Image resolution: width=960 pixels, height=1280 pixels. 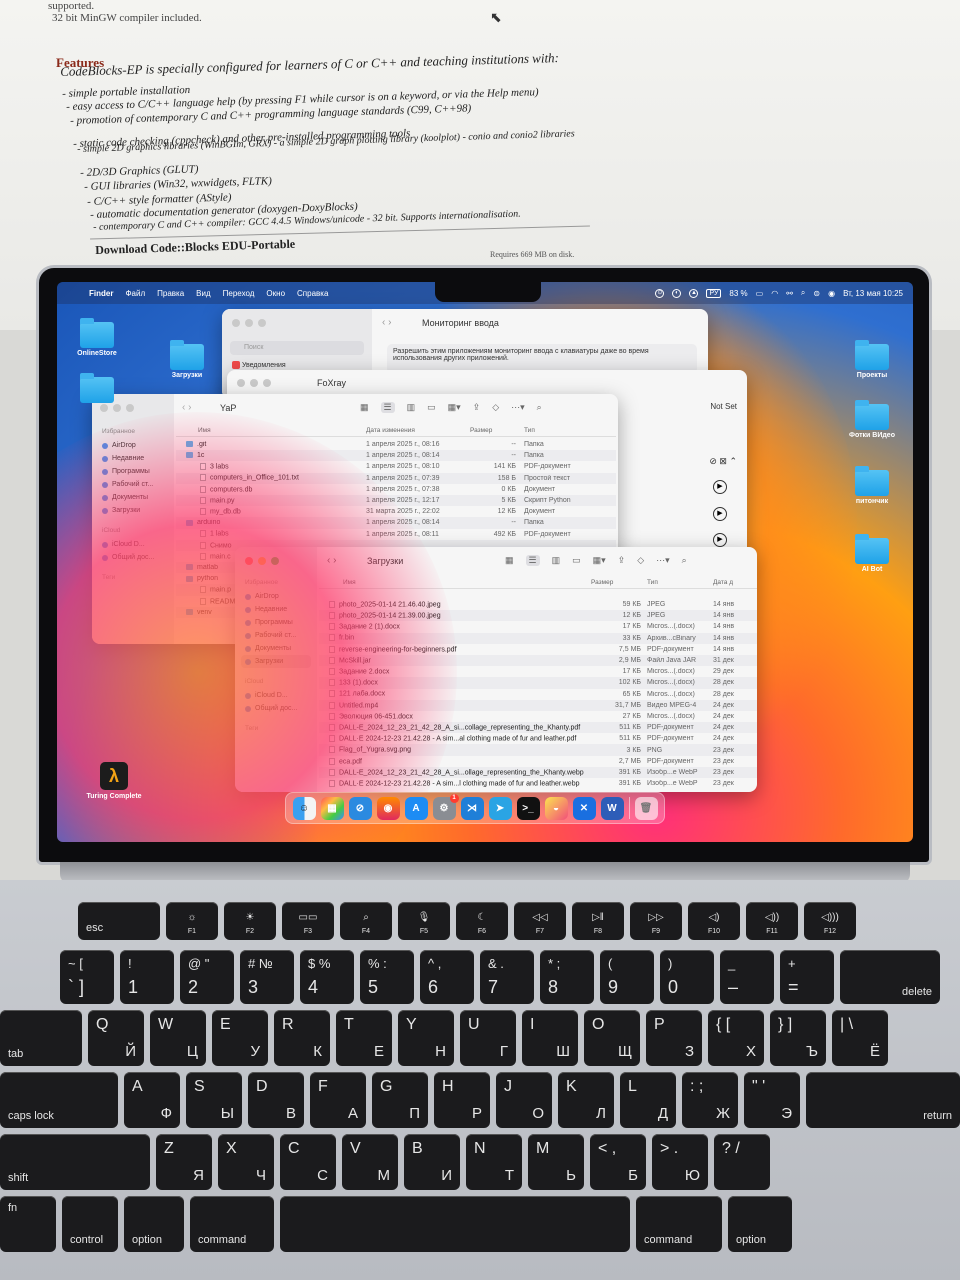 What do you see at coordinates (388, 808) in the screenshot?
I see `firefox-icon: ◉` at bounding box center [388, 808].